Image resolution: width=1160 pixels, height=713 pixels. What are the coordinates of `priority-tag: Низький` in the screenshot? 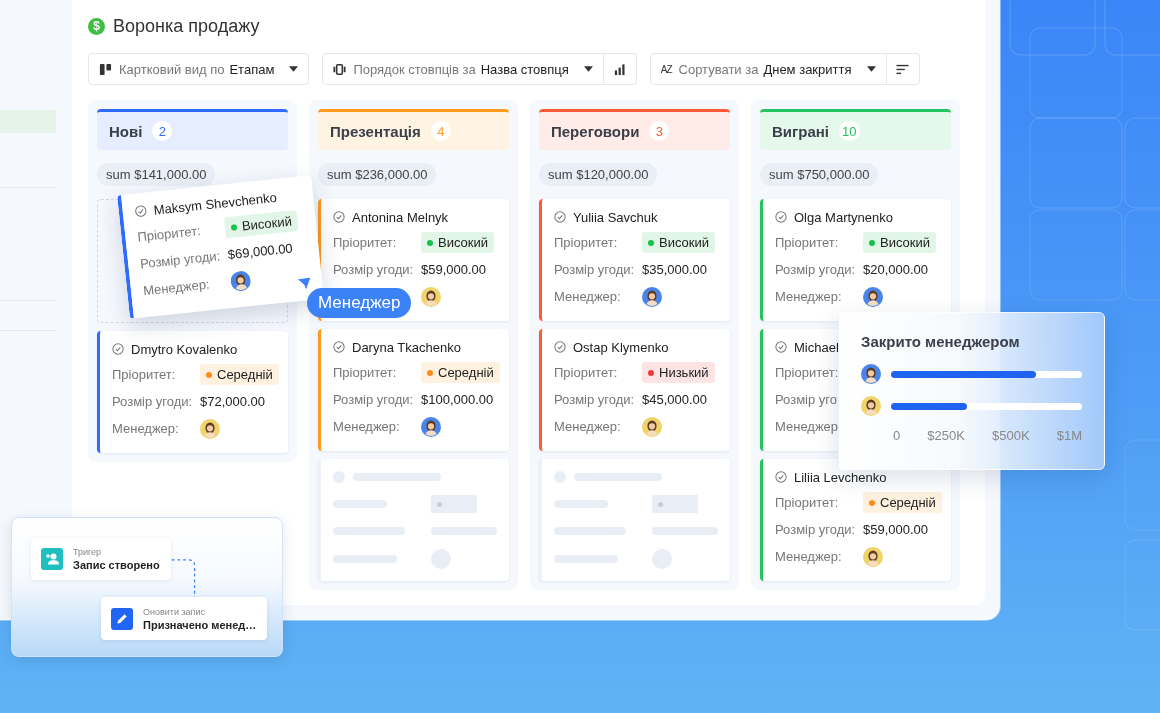 It's located at (678, 372).